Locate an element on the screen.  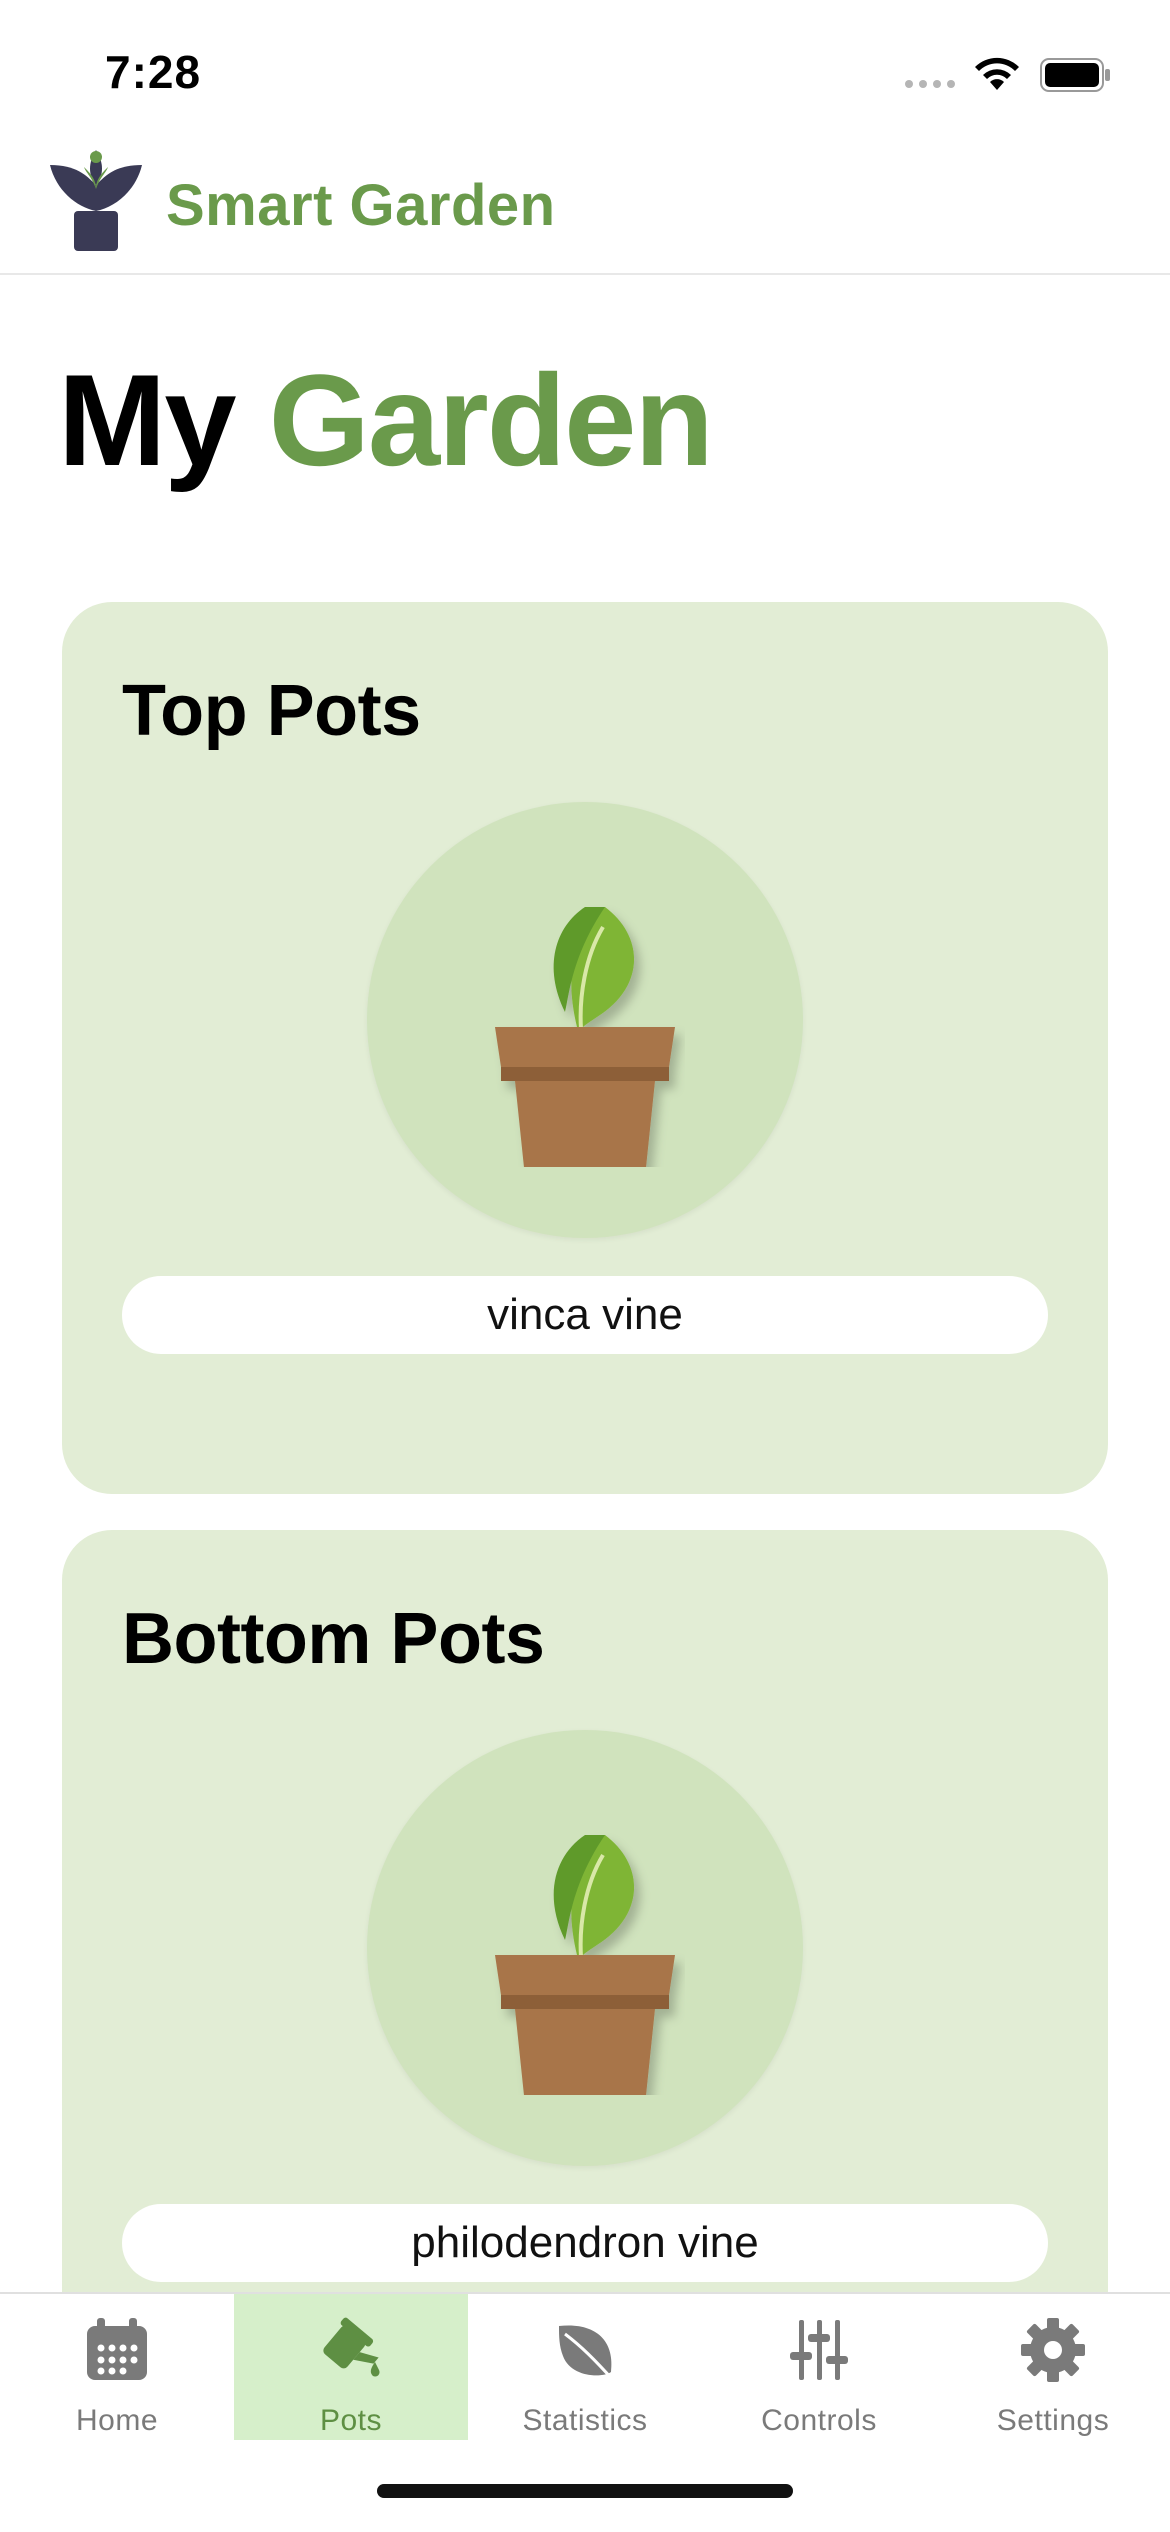
tab-label: Statistics is located at coordinates (585, 2420).